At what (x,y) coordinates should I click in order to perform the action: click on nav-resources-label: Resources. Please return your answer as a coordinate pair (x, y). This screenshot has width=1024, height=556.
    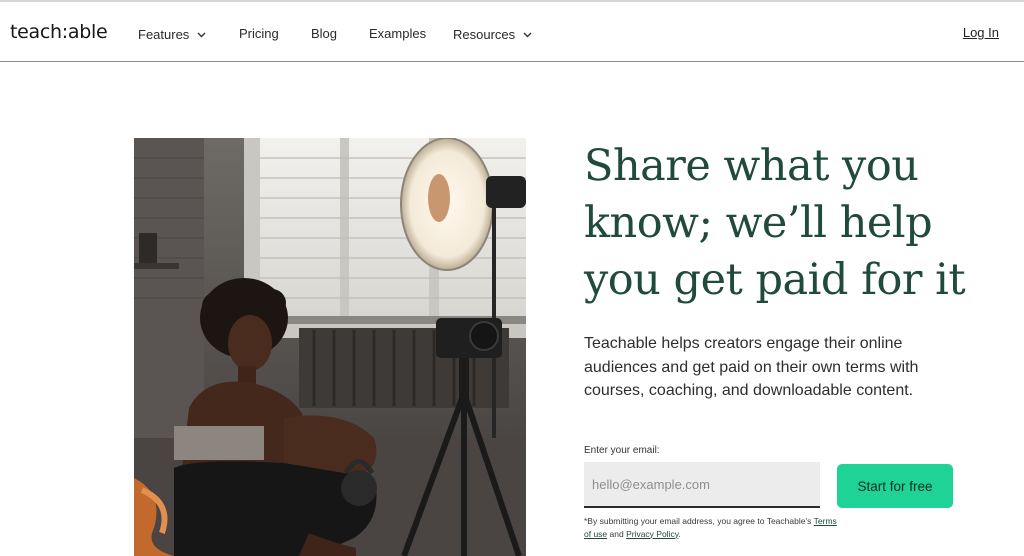
    Looking at the image, I should click on (484, 34).